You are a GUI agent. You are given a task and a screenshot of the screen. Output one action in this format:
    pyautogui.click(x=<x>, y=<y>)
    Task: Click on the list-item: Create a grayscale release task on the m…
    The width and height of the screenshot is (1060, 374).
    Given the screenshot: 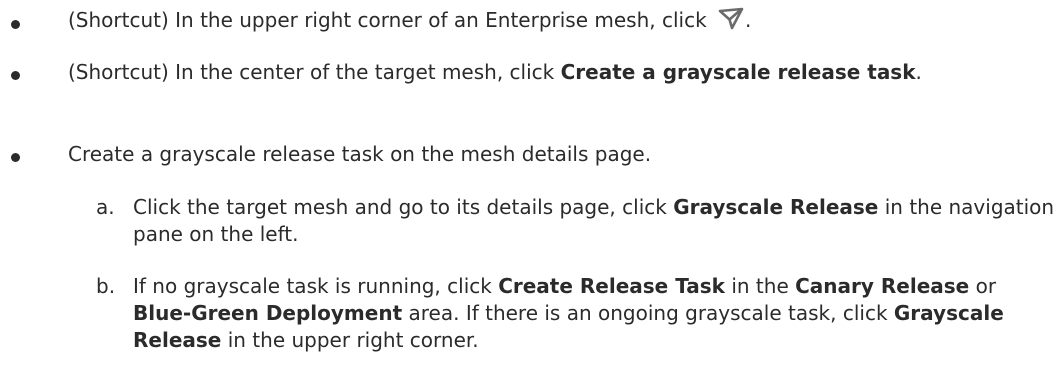 What is the action you would take?
    pyautogui.click(x=530, y=156)
    